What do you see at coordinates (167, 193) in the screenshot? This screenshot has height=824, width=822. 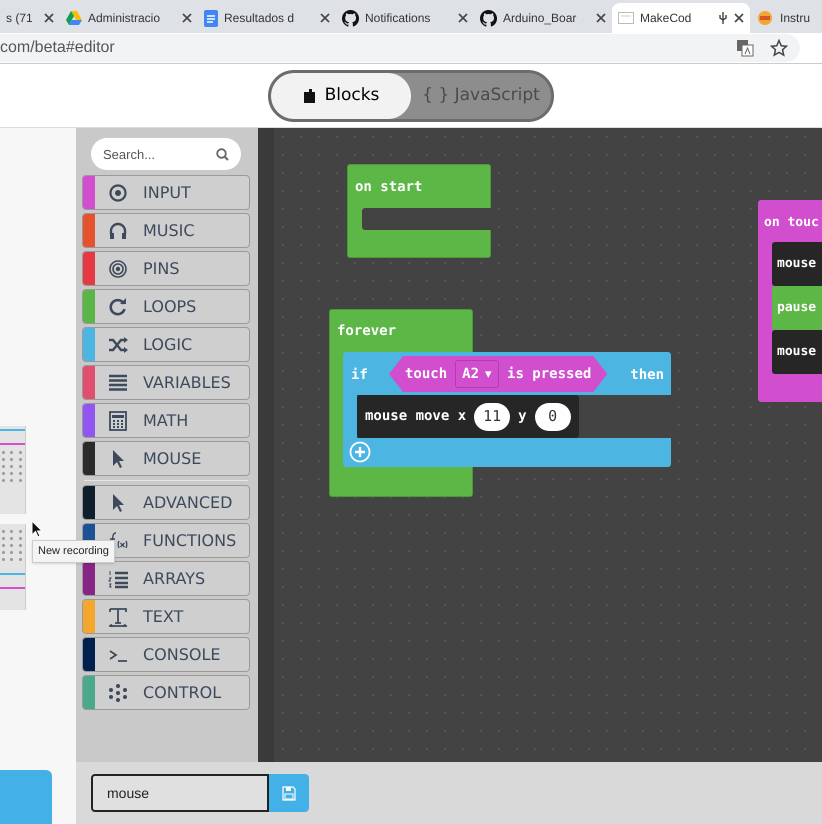 I see `category-label: INPUT` at bounding box center [167, 193].